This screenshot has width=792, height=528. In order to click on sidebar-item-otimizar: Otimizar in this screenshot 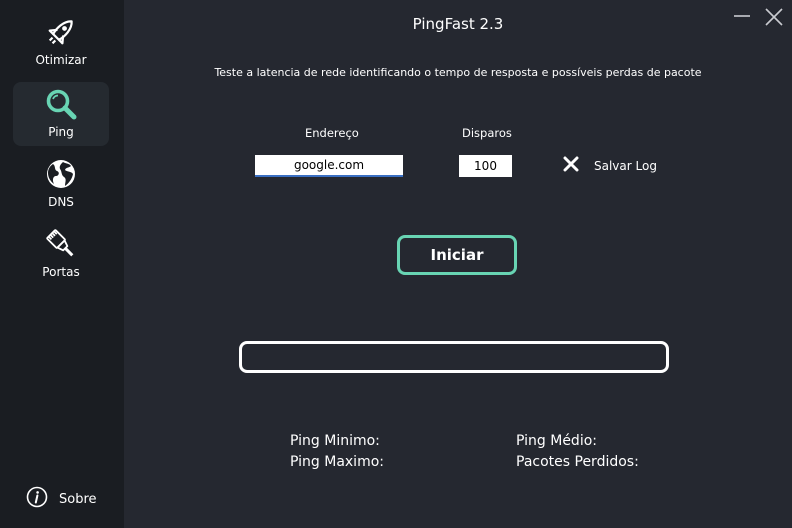, I will do `click(61, 42)`.